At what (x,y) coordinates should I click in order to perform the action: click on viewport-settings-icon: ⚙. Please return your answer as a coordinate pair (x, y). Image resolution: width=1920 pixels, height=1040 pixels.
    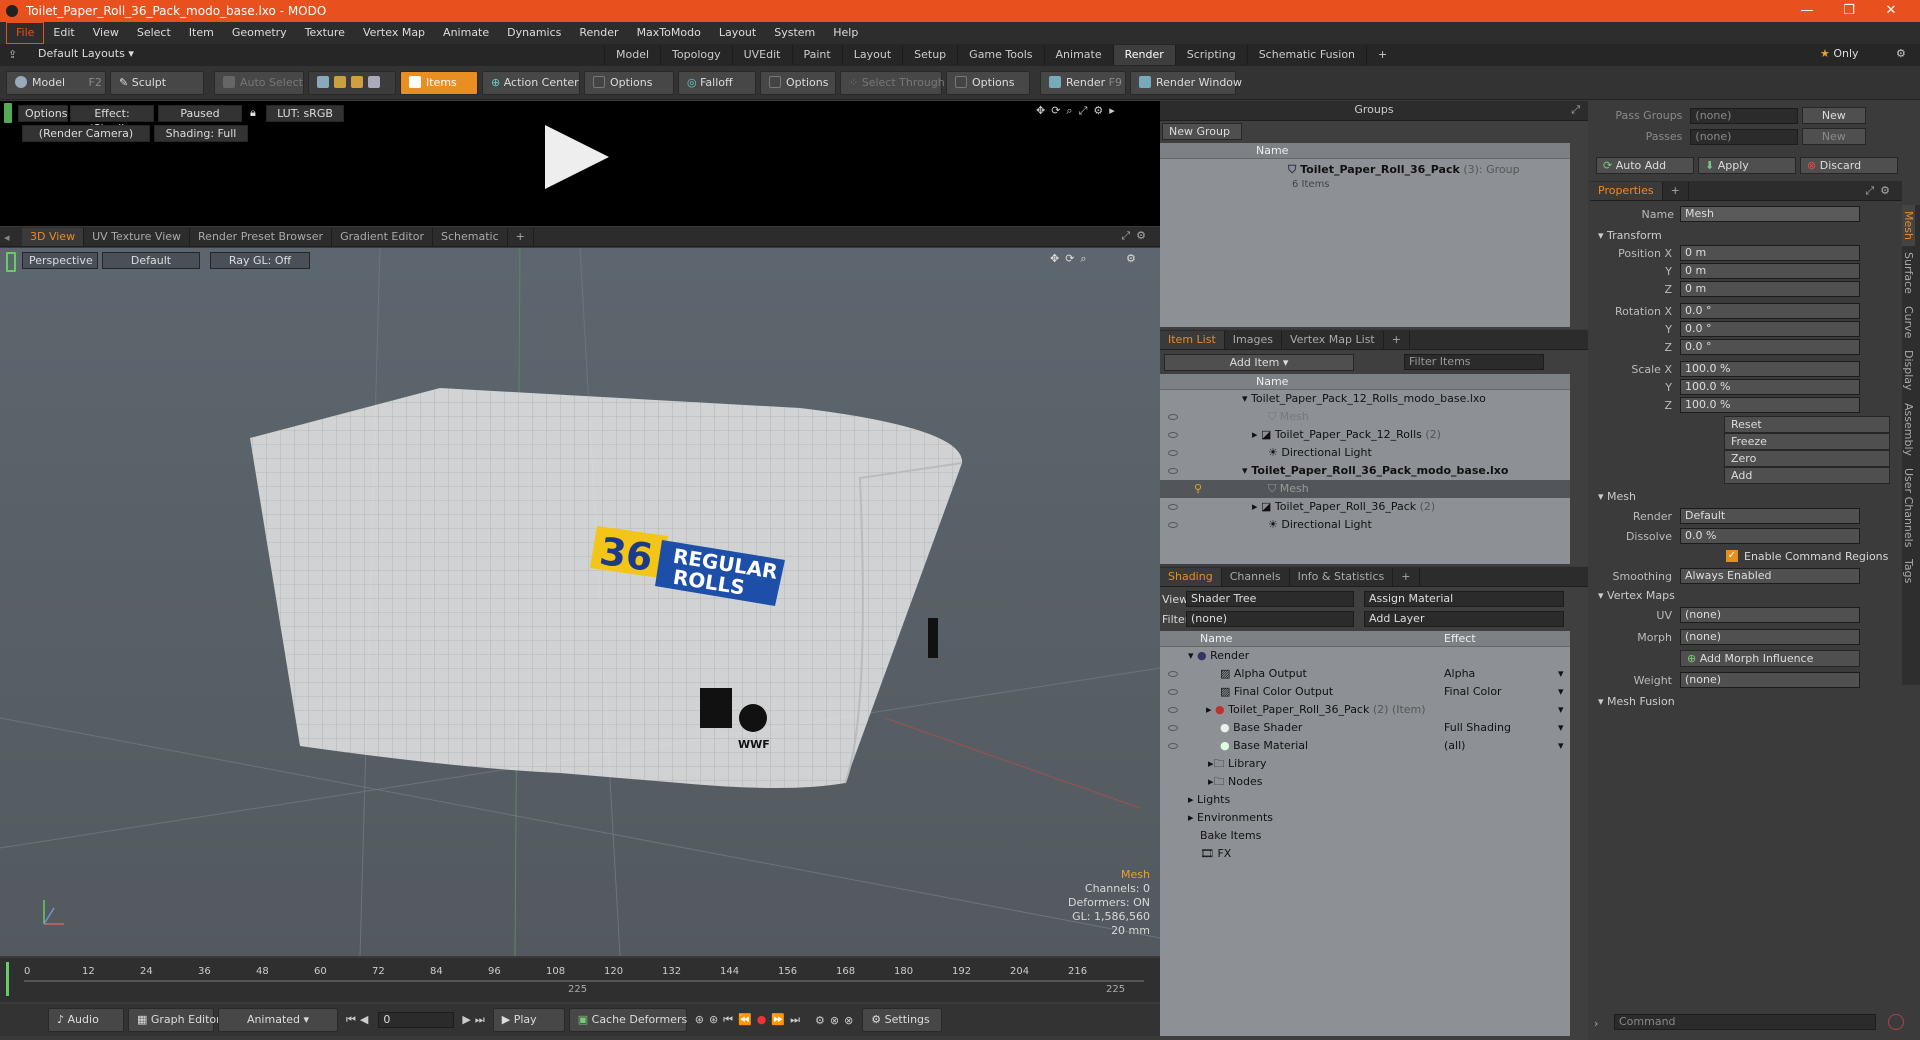
    Looking at the image, I should click on (1131, 258).